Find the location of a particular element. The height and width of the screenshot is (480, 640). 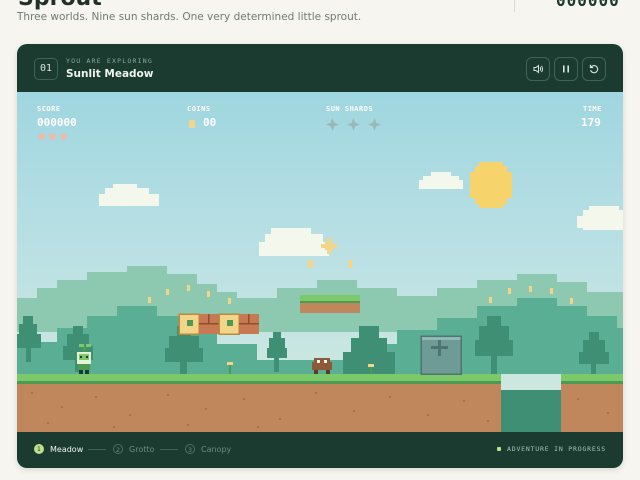

step-grotto: 2 Grotto is located at coordinates (133, 449).